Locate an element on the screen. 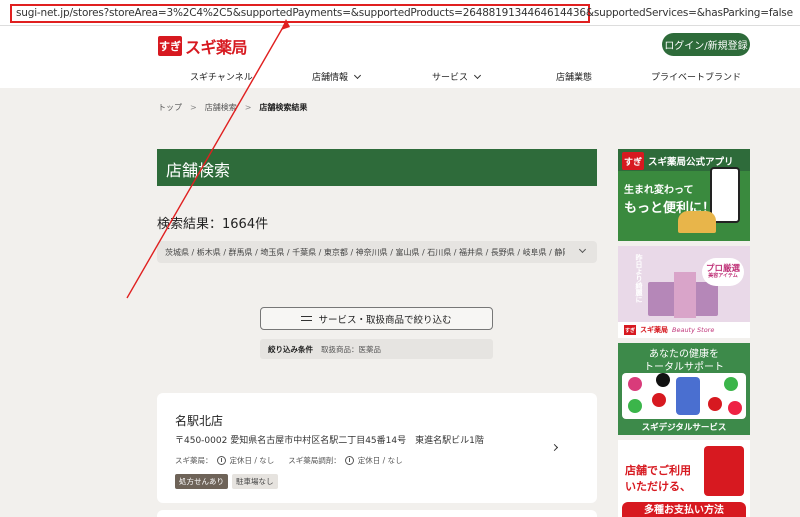  breadcrumb-current: 店舗検索結果 is located at coordinates (283, 107).